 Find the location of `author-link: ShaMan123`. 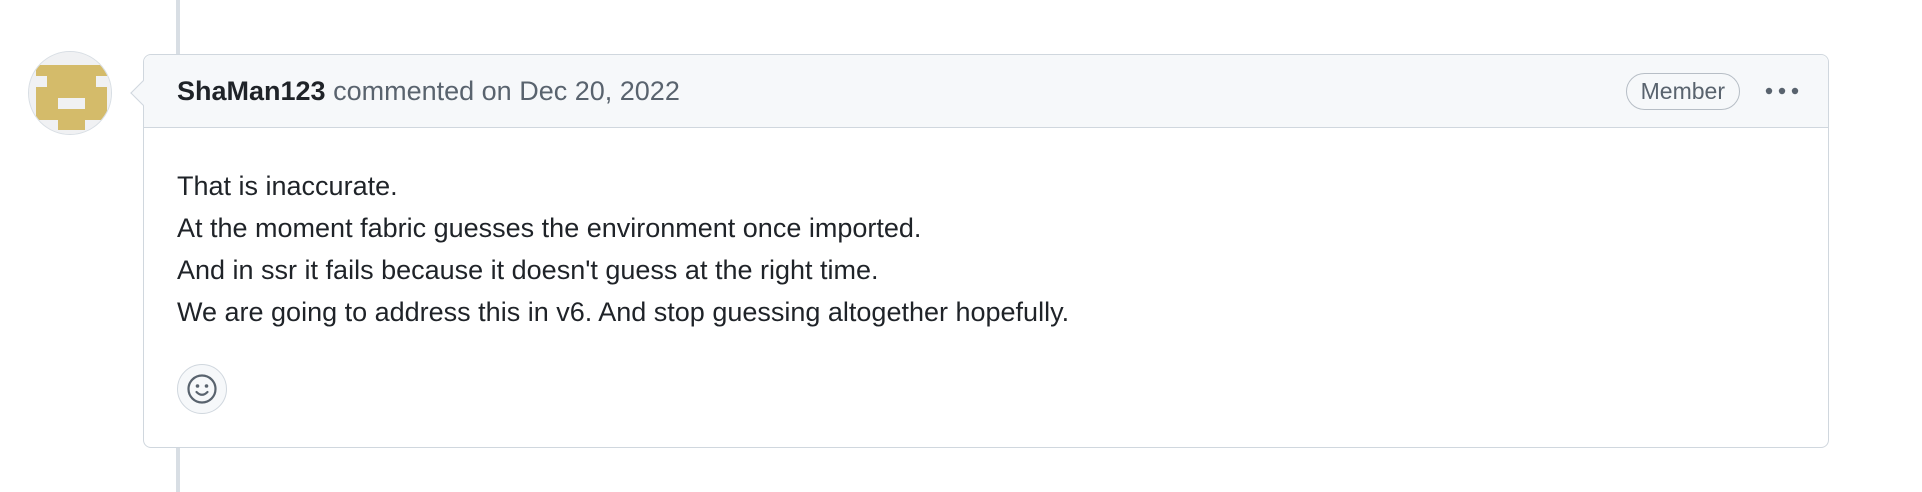

author-link: ShaMan123 is located at coordinates (251, 91).